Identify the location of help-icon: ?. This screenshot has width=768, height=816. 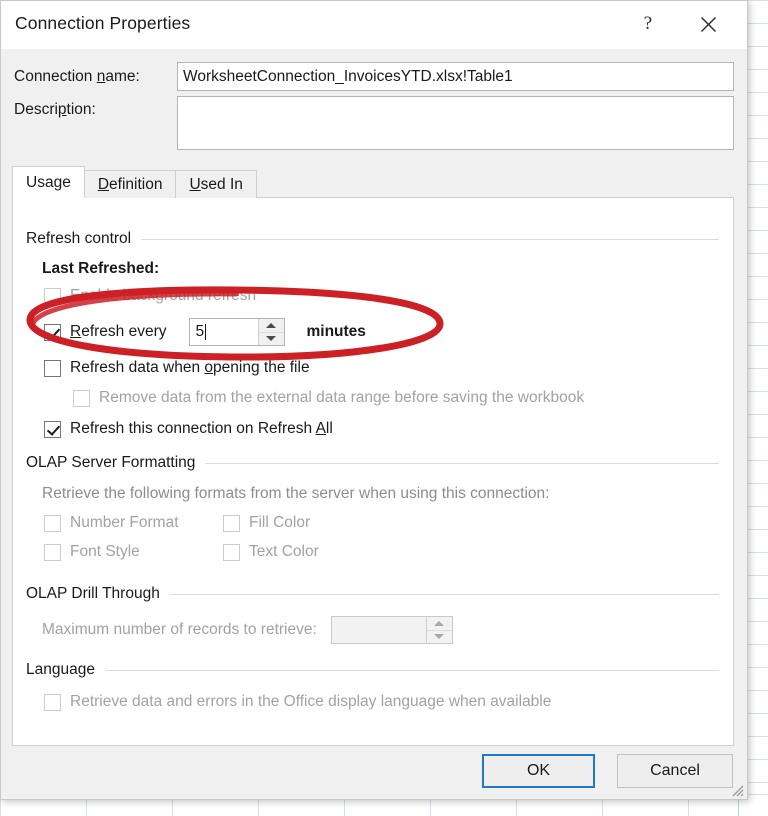
(648, 24).